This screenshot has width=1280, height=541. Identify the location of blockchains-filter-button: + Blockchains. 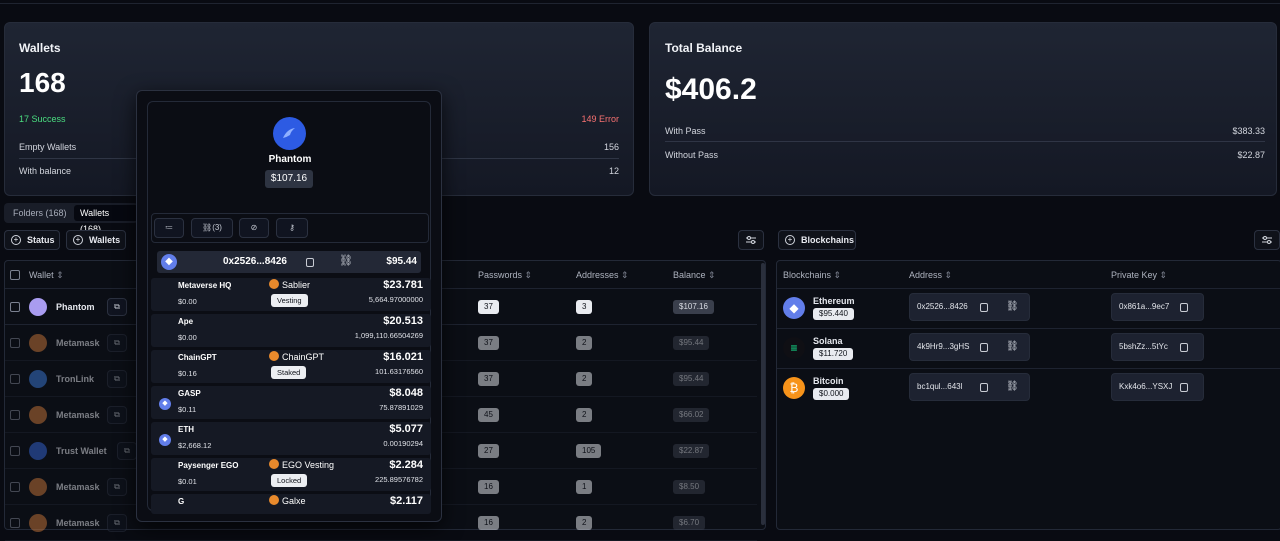
(817, 240).